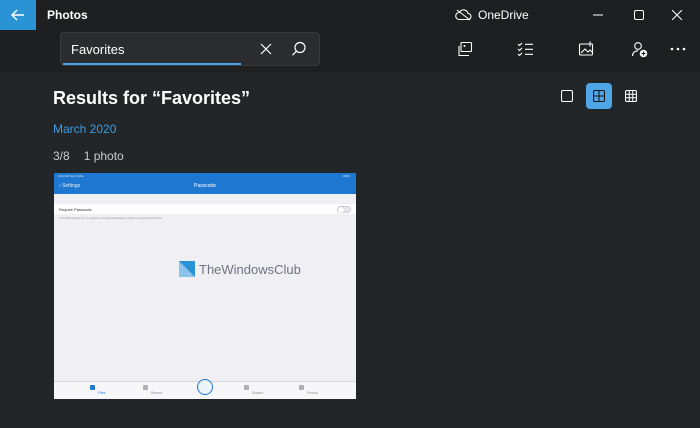 Image resolution: width=700 pixels, height=428 pixels. I want to click on thumb-nav-bar: ‹ Settings Passcode, so click(205, 186).